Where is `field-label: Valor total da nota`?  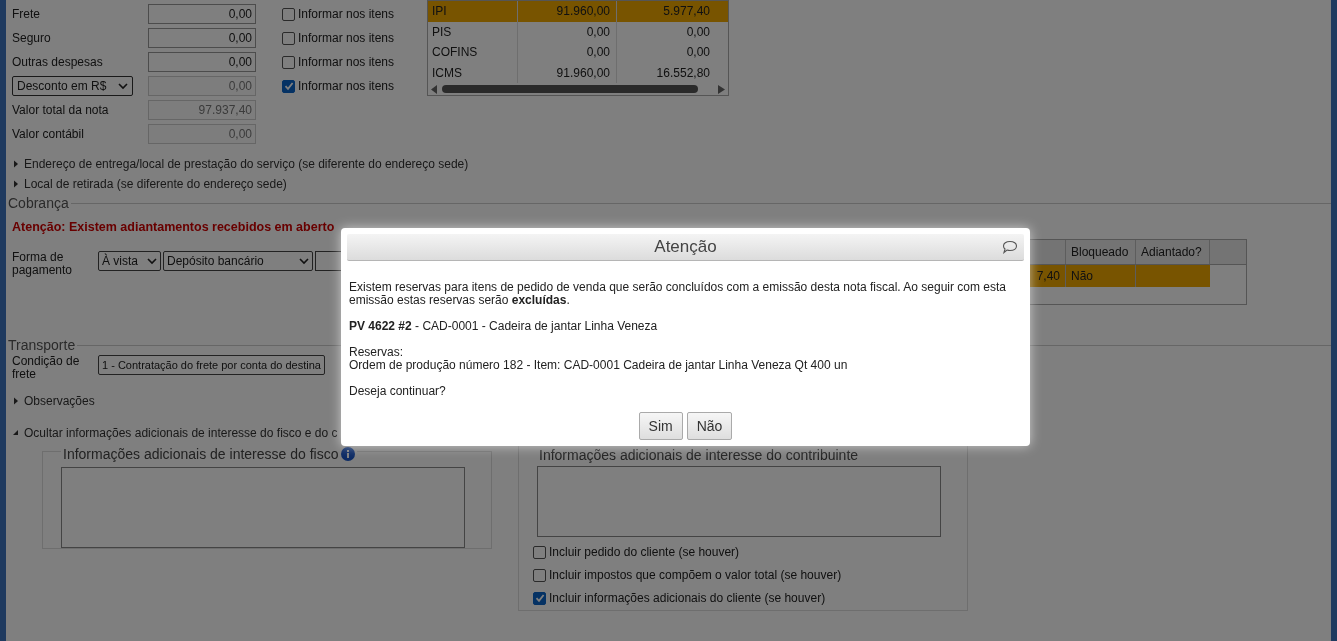 field-label: Valor total da nota is located at coordinates (61, 110).